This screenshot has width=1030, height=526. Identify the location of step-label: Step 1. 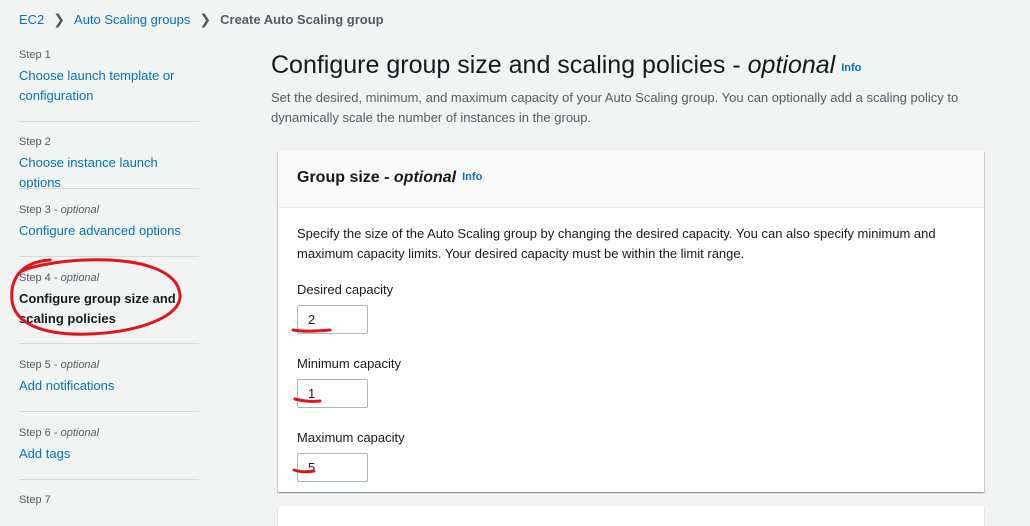
(35, 55).